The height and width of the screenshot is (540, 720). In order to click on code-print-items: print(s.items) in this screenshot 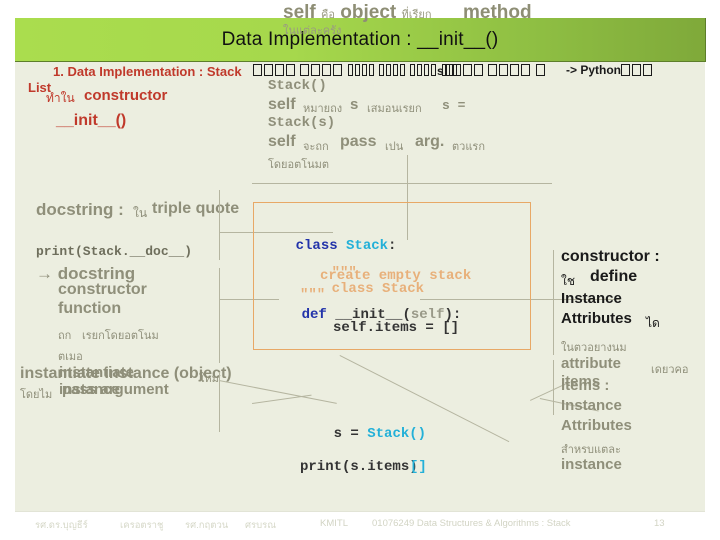, I will do `click(359, 467)`.